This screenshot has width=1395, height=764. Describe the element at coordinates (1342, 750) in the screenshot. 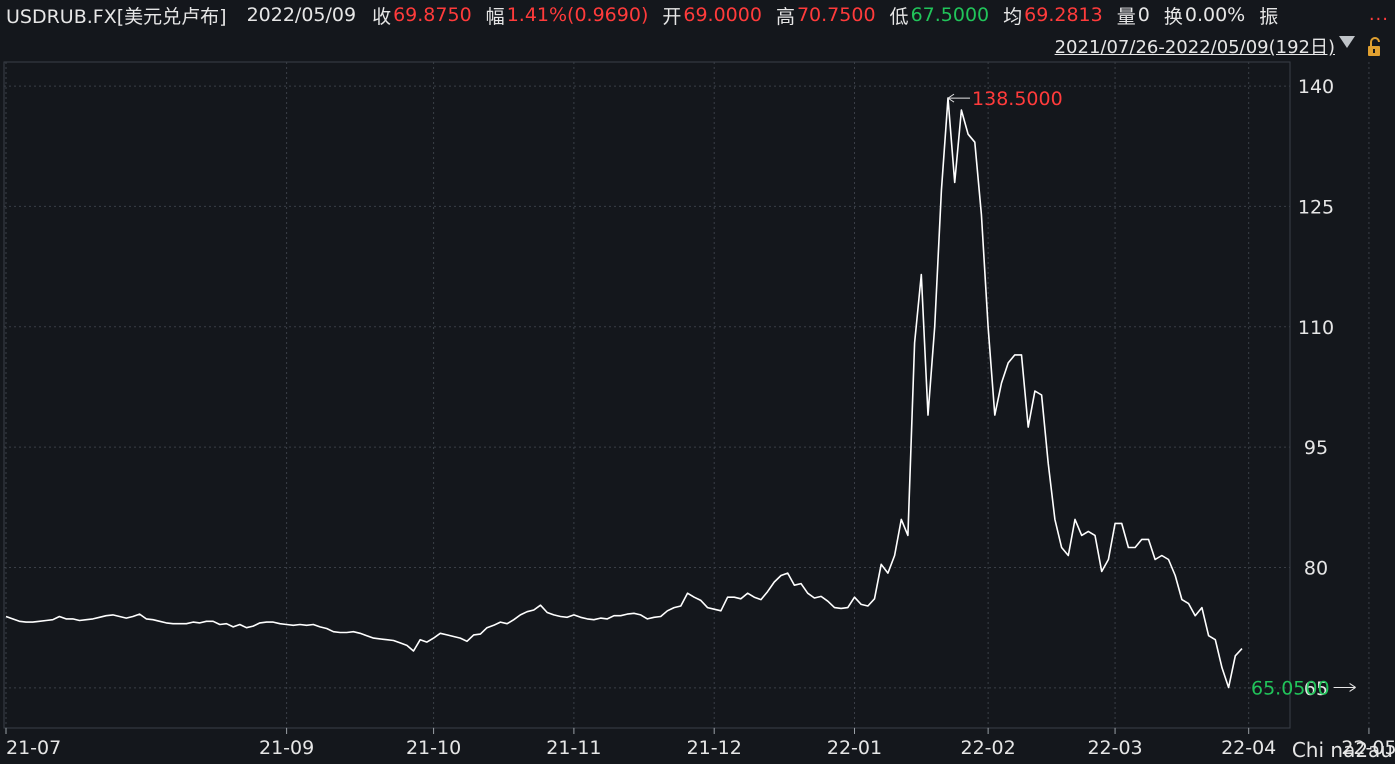

I see `watermark: Chi na2au` at that location.